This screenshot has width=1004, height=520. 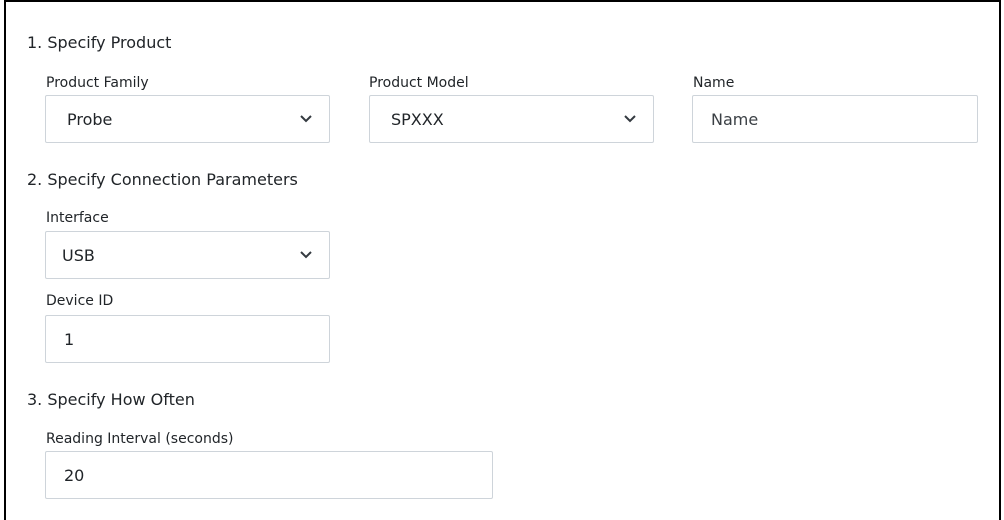 What do you see at coordinates (162, 179) in the screenshot?
I see `section-title-connection: 2. Specify Connection Parameters` at bounding box center [162, 179].